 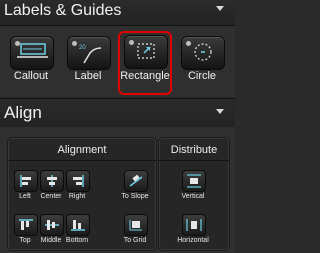 I want to click on align-bottom-icon, so click(x=78, y=225).